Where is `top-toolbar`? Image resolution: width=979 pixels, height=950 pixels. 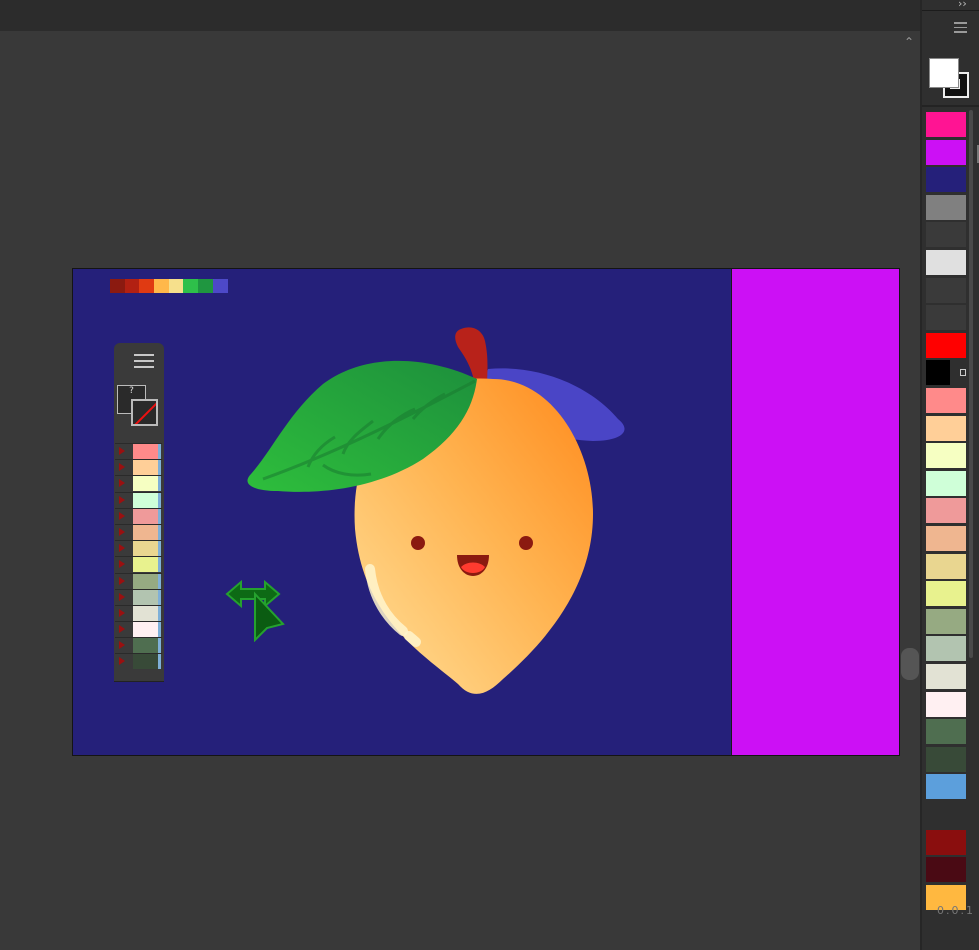 top-toolbar is located at coordinates (460, 15).